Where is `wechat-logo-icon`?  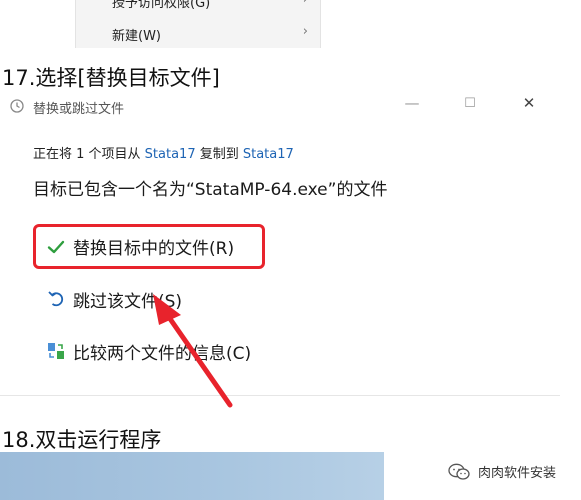 wechat-logo-icon is located at coordinates (459, 472).